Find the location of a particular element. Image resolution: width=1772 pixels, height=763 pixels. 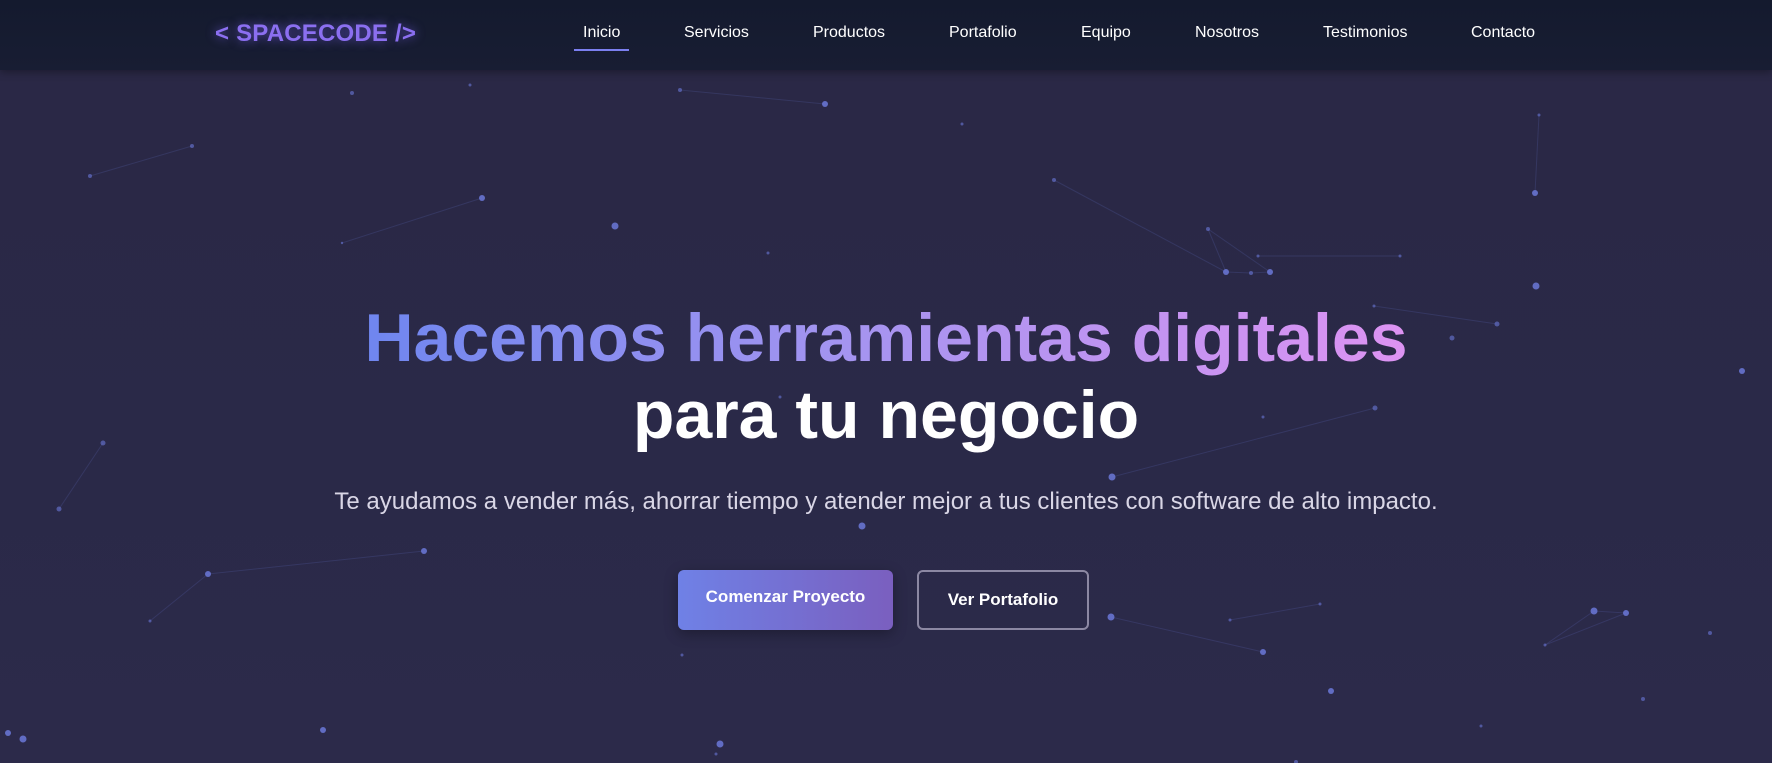

hero-title-highlight: Hacemos herramientas digitales is located at coordinates (886, 338).